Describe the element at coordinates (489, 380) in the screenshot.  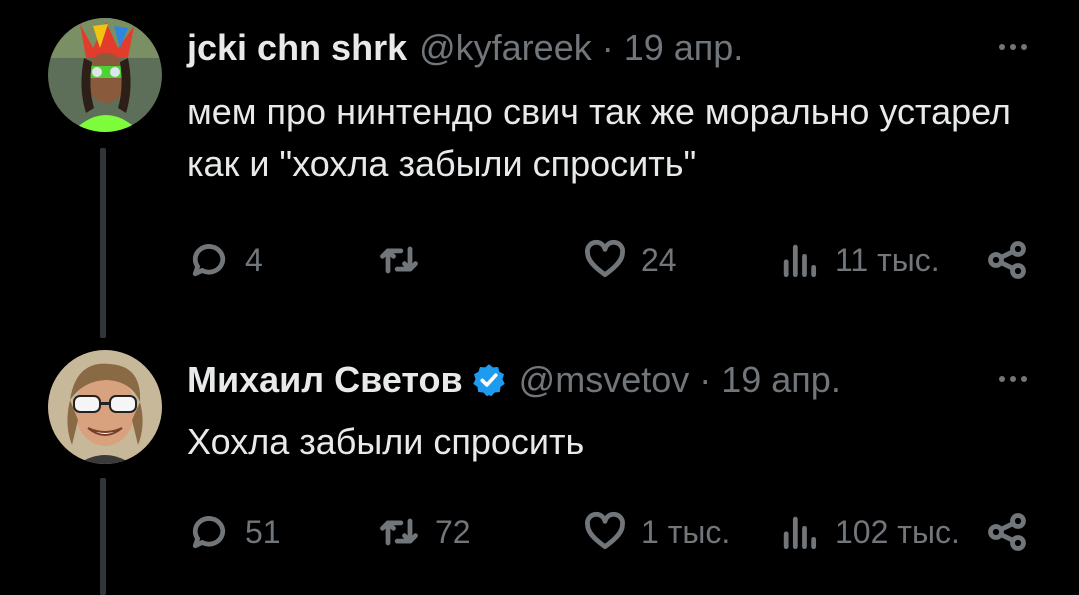
I see `verified-badge-icon` at that location.